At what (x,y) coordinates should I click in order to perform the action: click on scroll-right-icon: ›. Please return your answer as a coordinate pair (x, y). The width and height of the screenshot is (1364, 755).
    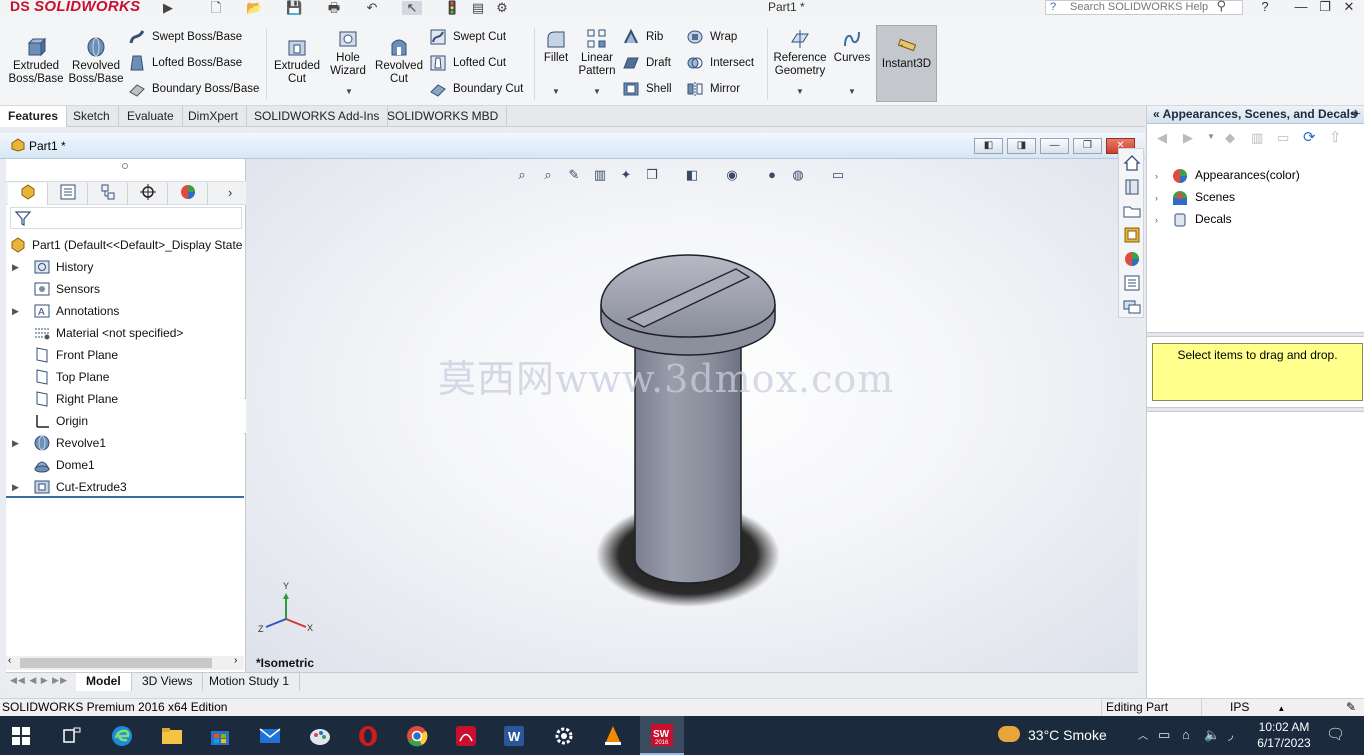
    Looking at the image, I should click on (235, 660).